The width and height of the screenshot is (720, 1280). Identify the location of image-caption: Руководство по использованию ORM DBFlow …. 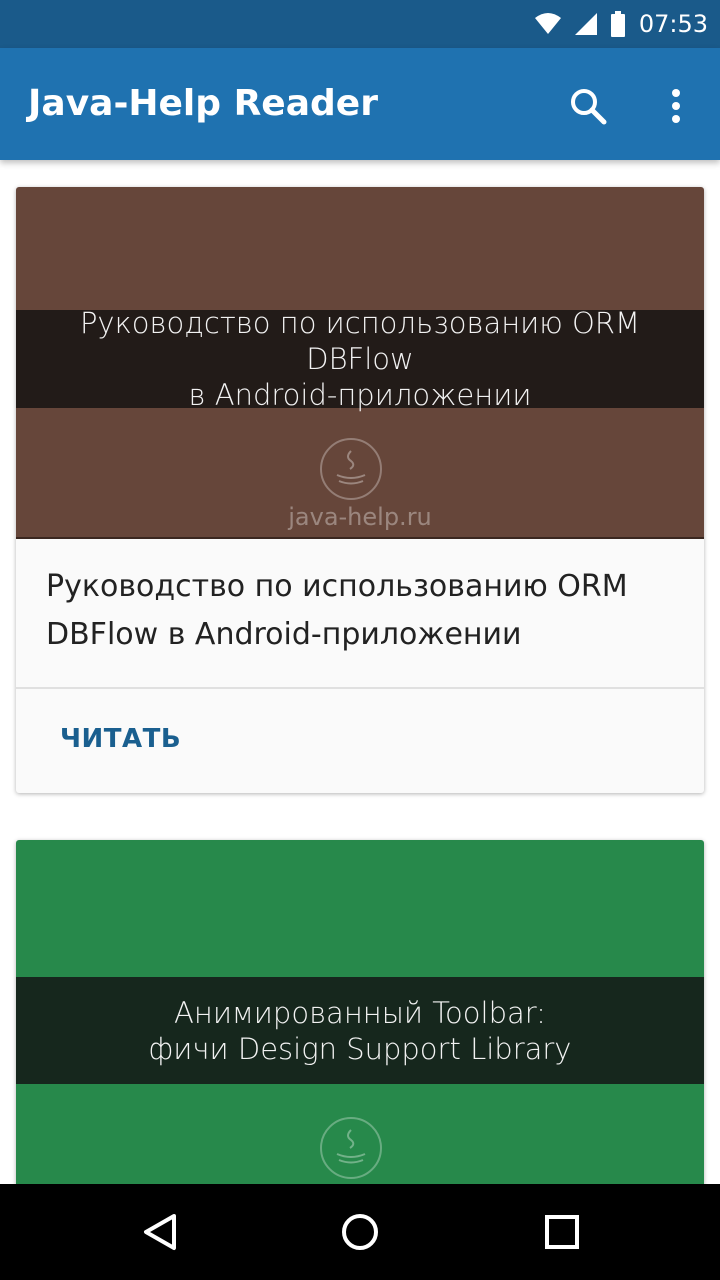
(360, 359).